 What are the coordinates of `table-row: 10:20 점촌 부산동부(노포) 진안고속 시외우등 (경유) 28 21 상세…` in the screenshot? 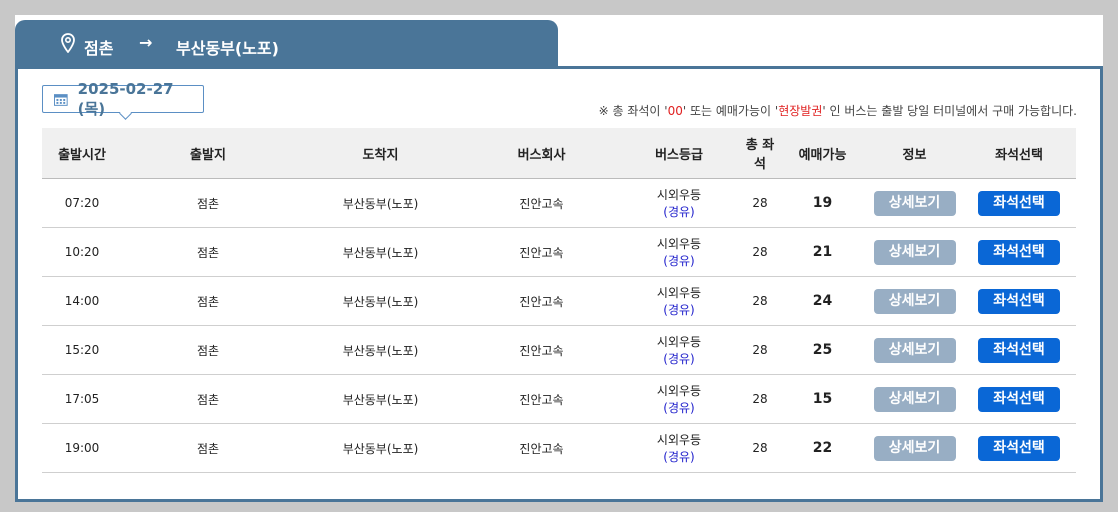 It's located at (559, 252).